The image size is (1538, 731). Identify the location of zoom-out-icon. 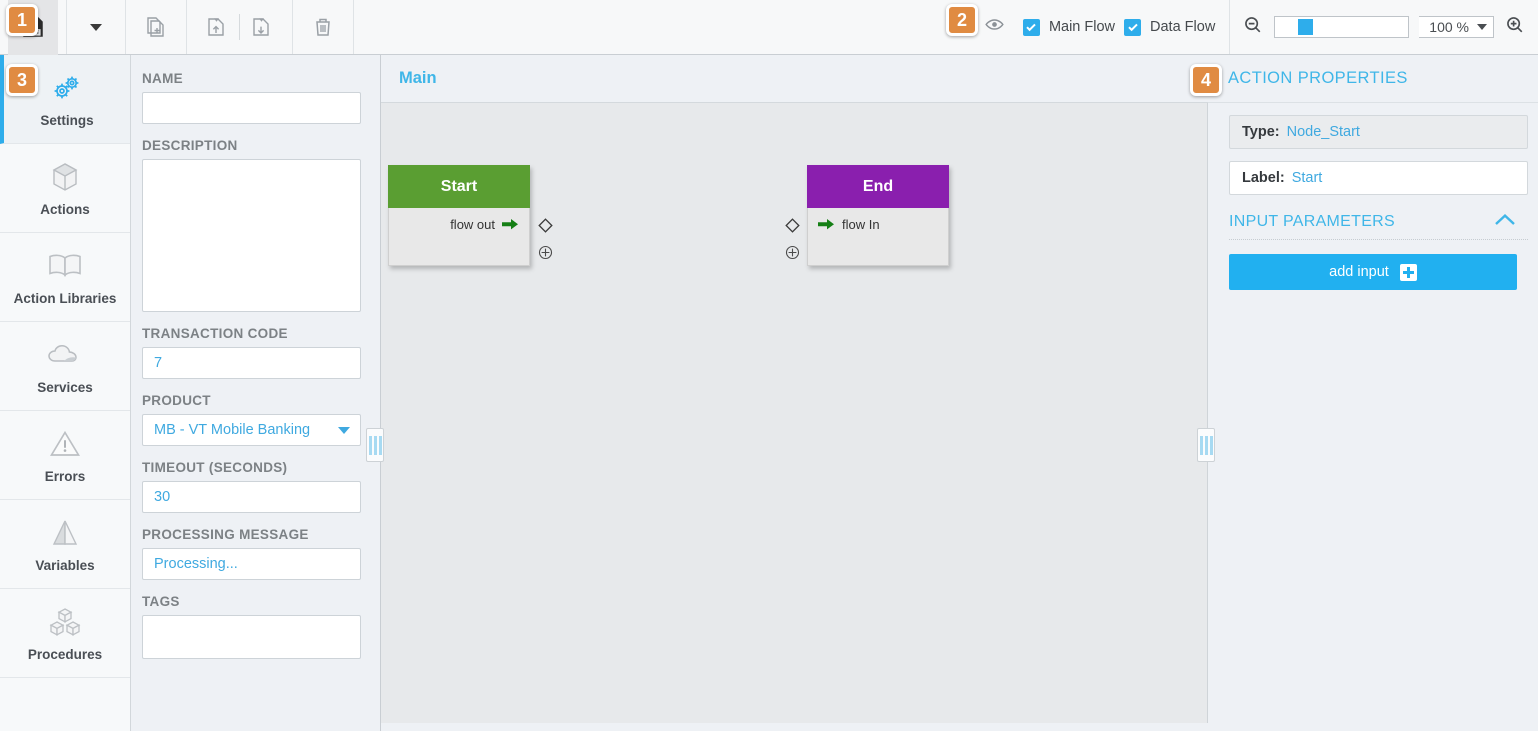
(1253, 24).